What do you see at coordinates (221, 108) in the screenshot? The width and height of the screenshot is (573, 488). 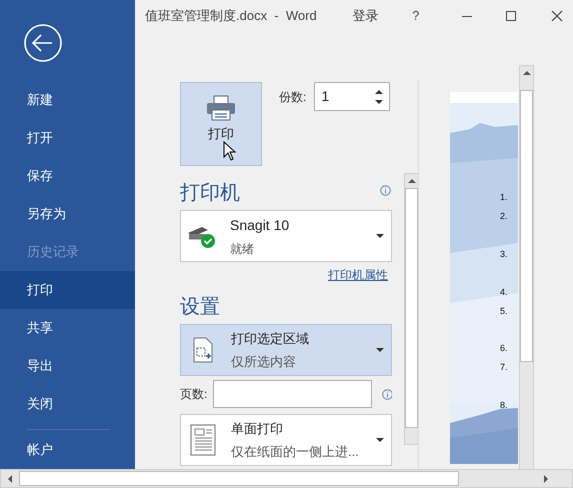 I see `printer-icon` at bounding box center [221, 108].